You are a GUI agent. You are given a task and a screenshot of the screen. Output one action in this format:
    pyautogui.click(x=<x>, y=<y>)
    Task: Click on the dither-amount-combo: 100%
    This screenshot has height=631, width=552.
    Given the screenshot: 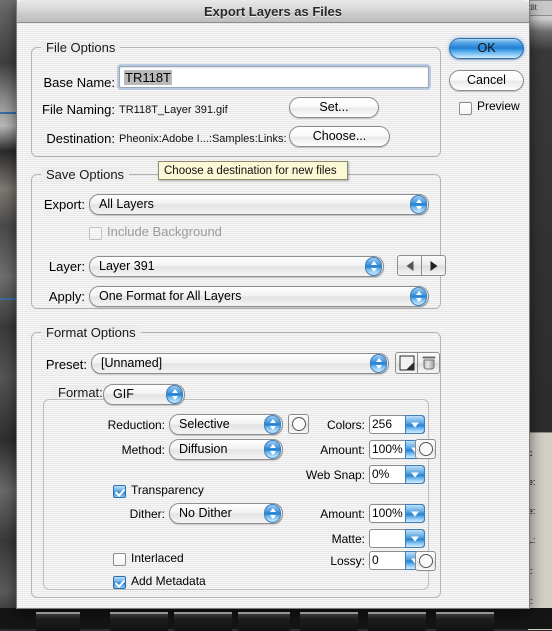 What is the action you would take?
    pyautogui.click(x=397, y=513)
    